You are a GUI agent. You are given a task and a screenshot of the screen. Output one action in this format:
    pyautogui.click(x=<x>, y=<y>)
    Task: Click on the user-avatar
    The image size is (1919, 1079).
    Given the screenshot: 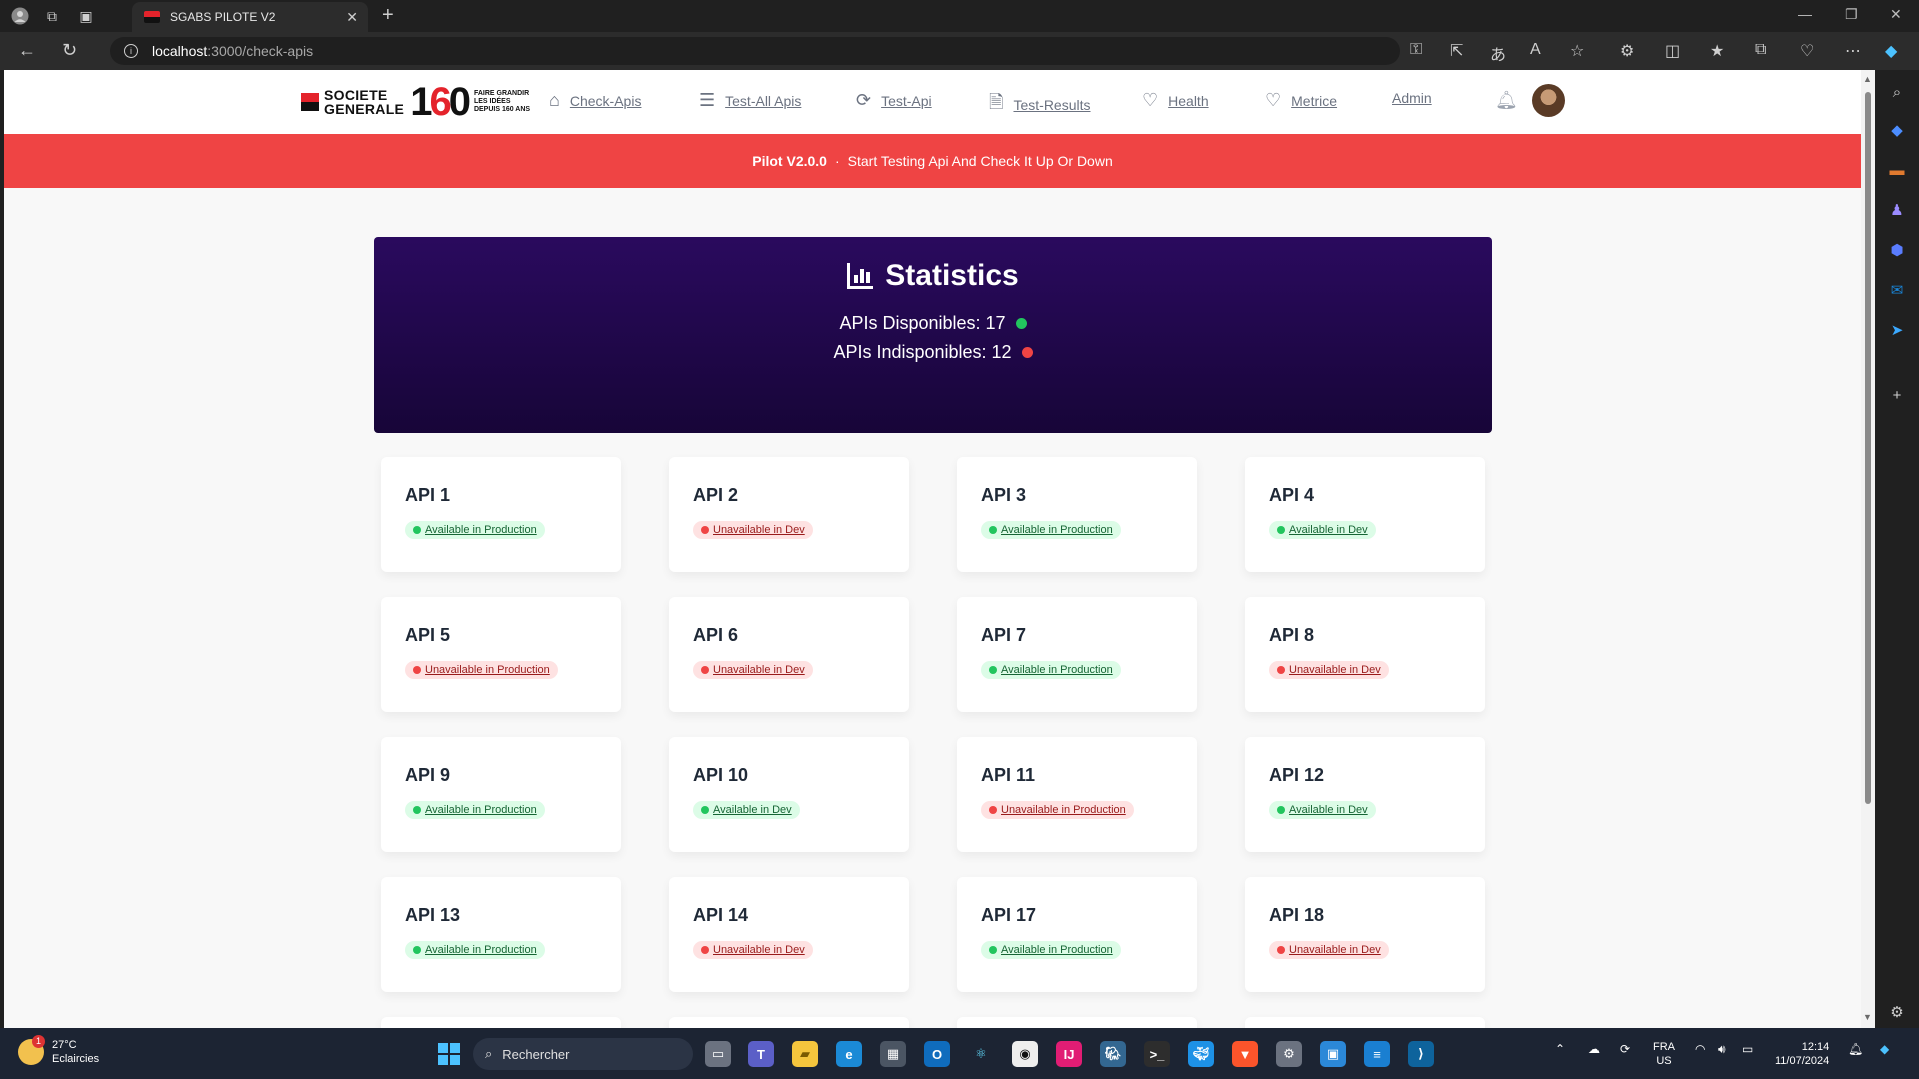 What is the action you would take?
    pyautogui.click(x=1548, y=100)
    